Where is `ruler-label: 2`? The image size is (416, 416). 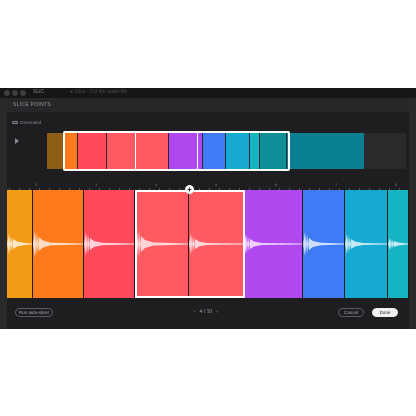 ruler-label: 2 is located at coordinates (36, 184).